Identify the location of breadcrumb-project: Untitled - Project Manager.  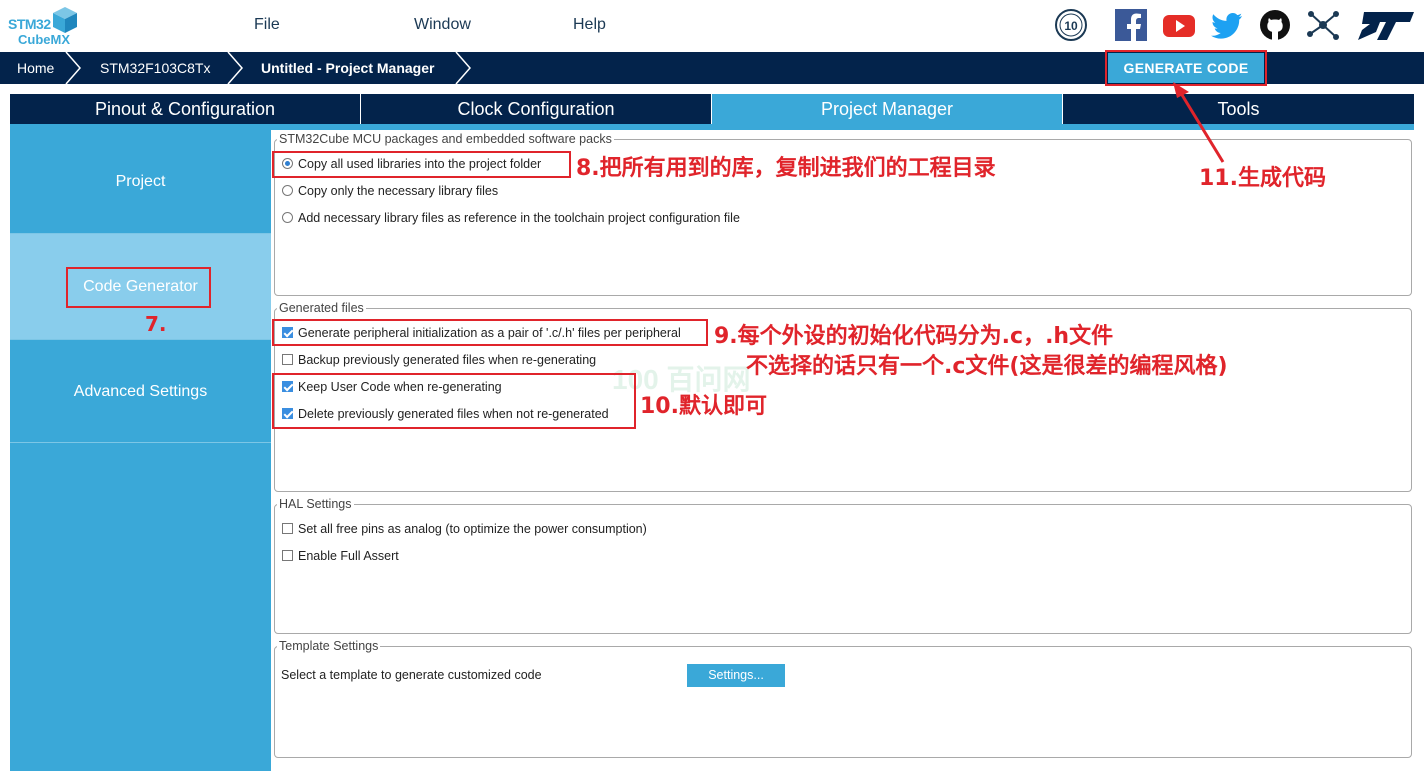
(347, 68).